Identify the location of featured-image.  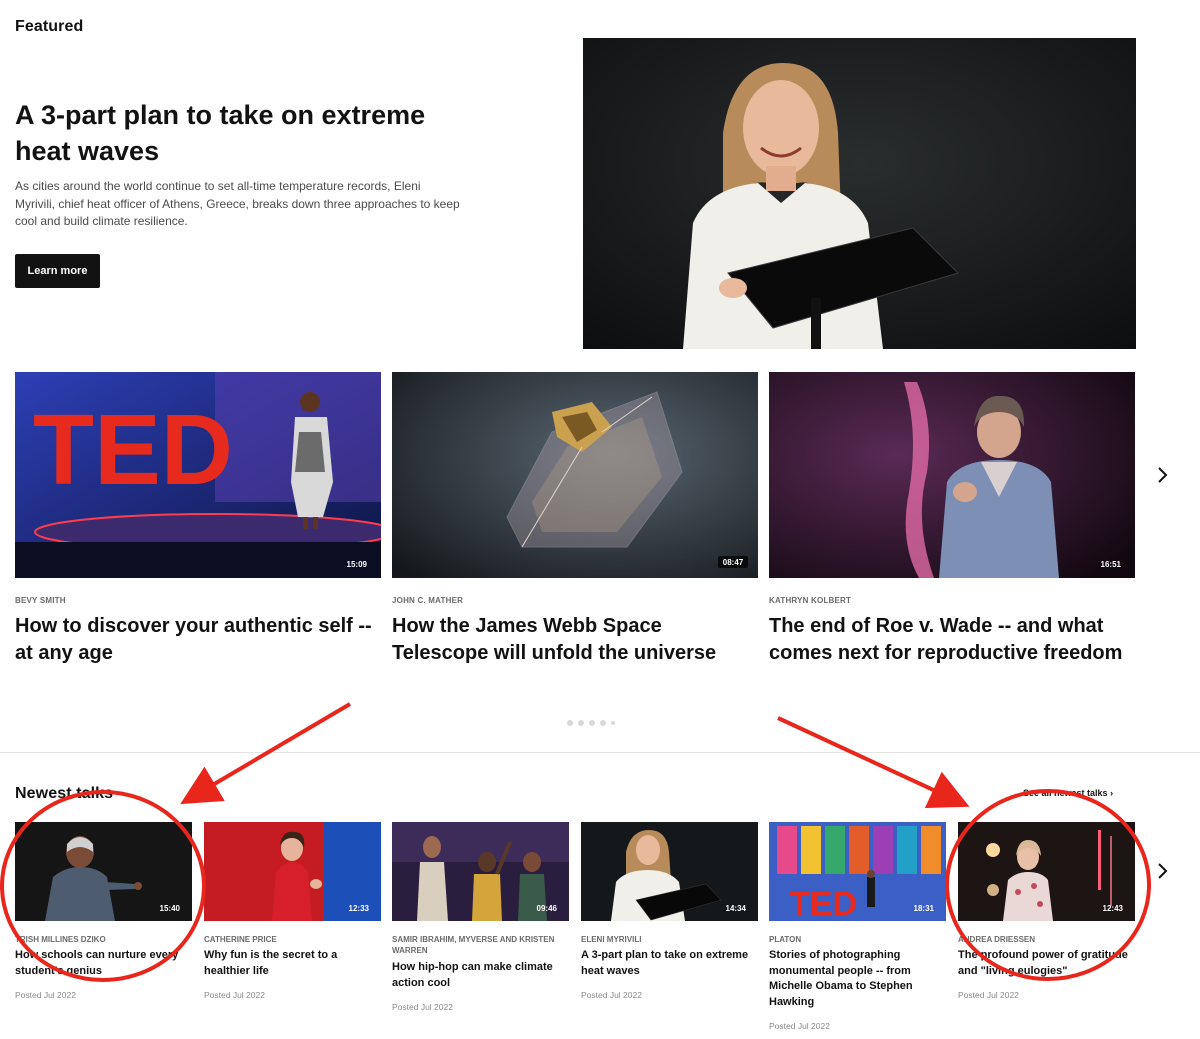
(859, 193).